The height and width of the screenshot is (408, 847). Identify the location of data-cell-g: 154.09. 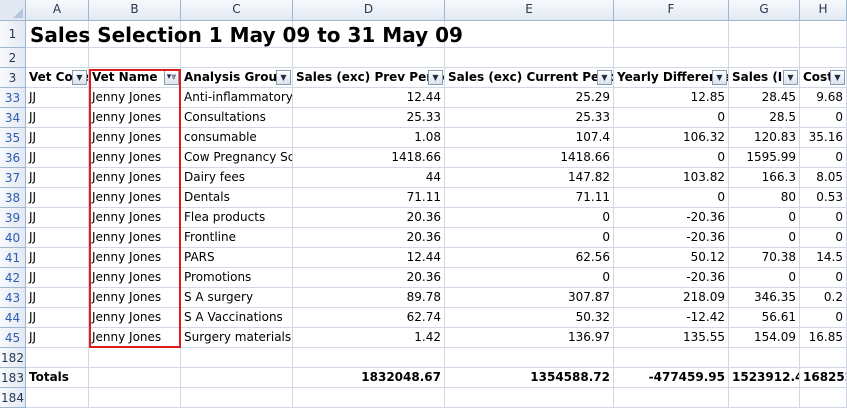
(764, 338).